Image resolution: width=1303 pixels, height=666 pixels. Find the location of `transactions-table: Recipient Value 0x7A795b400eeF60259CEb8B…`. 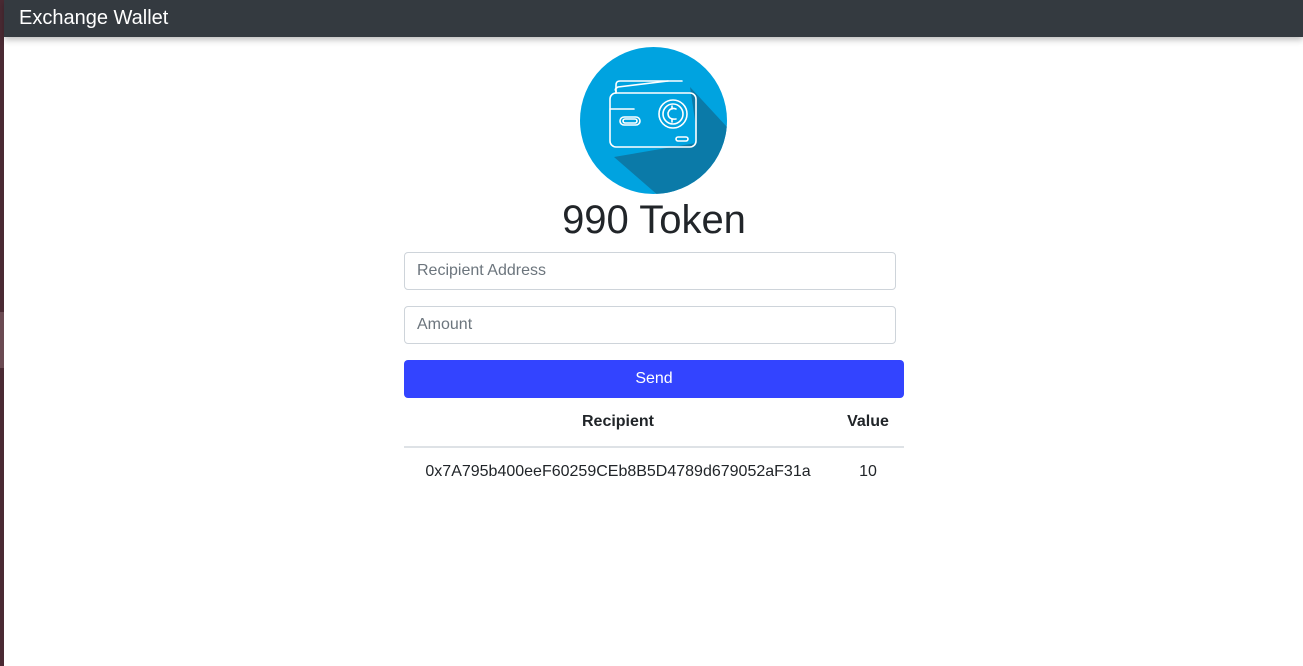

transactions-table: Recipient Value 0x7A795b400eeF60259CEb8B… is located at coordinates (654, 447).